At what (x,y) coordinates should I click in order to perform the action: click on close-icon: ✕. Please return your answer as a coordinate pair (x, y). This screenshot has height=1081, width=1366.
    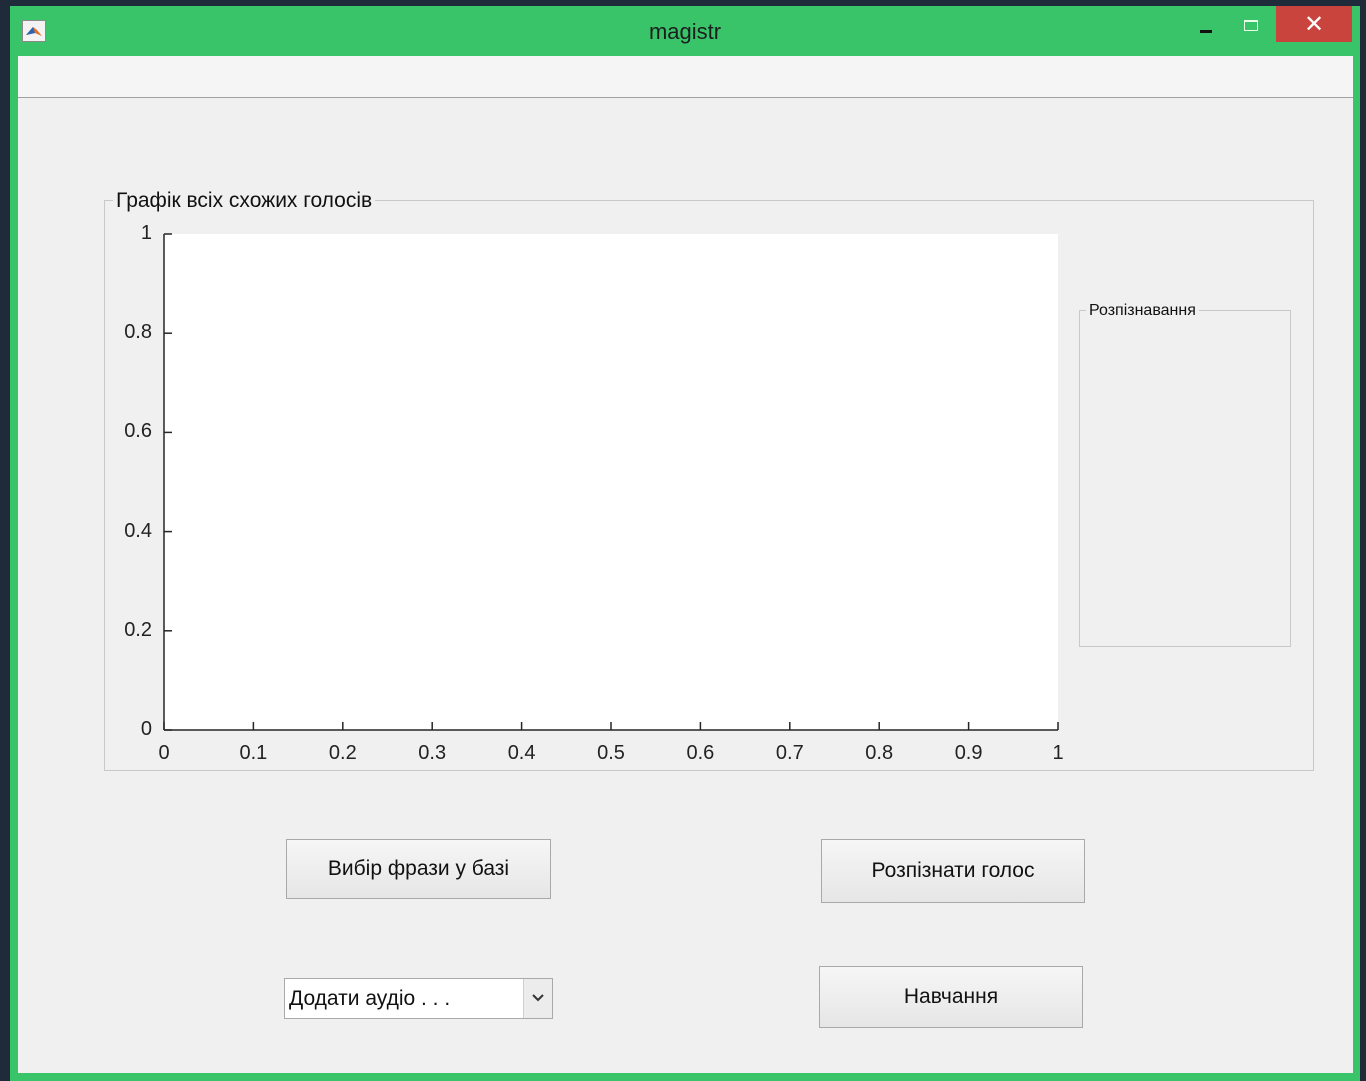
    Looking at the image, I should click on (1314, 24).